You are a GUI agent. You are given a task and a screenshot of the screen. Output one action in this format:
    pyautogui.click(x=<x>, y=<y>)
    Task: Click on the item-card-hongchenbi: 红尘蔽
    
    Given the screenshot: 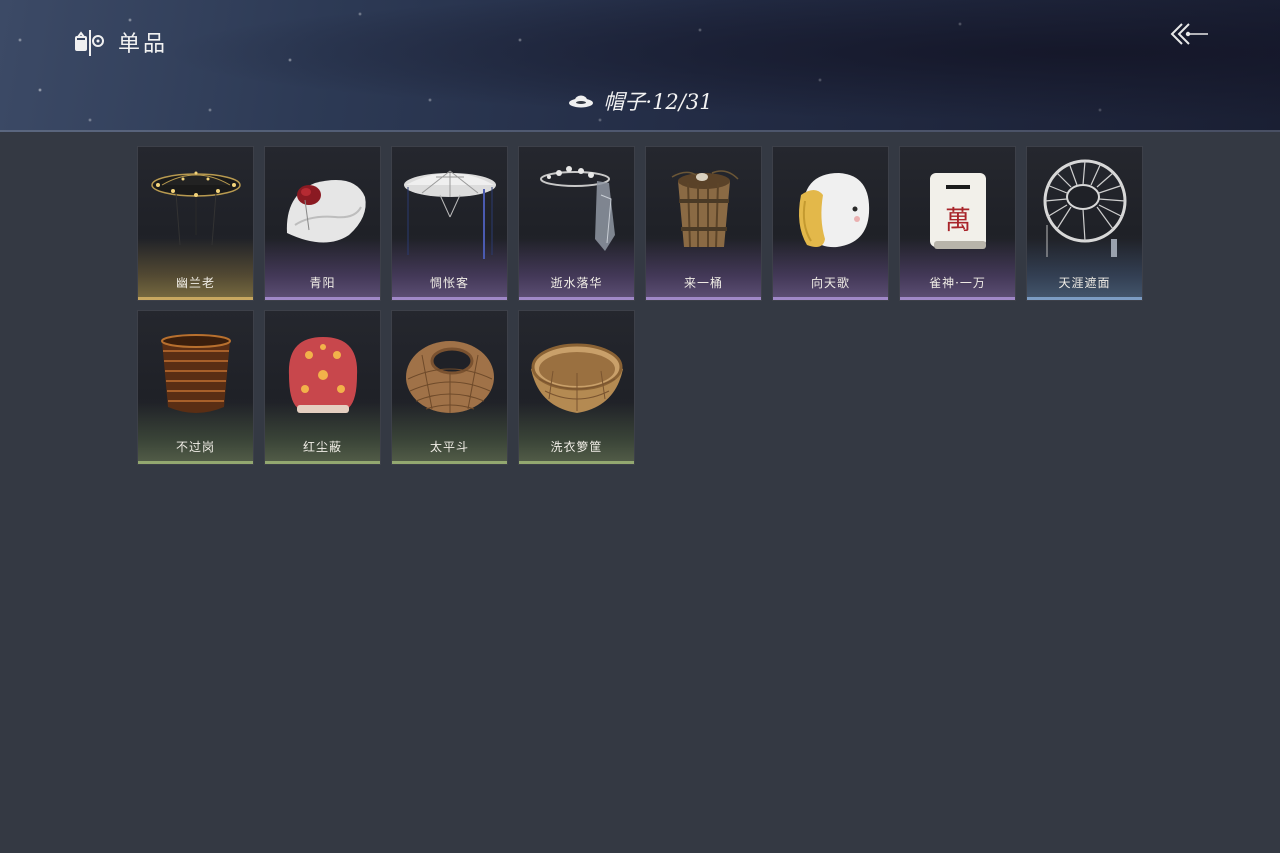 What is the action you would take?
    pyautogui.click(x=322, y=387)
    